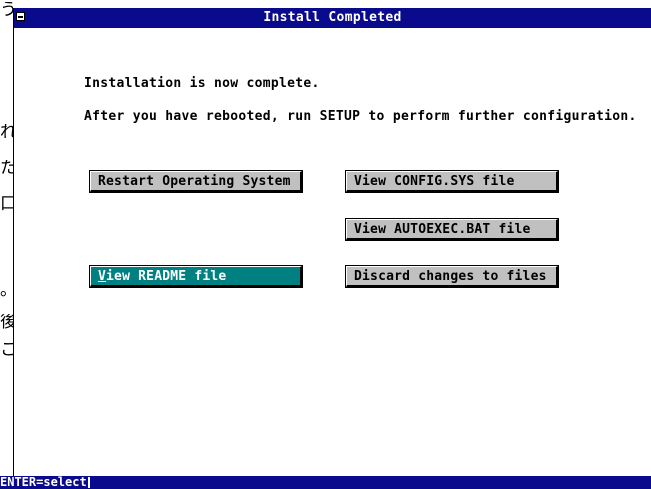 This screenshot has width=651, height=489. What do you see at coordinates (6, 350) in the screenshot?
I see `background-text-fragment: こ` at bounding box center [6, 350].